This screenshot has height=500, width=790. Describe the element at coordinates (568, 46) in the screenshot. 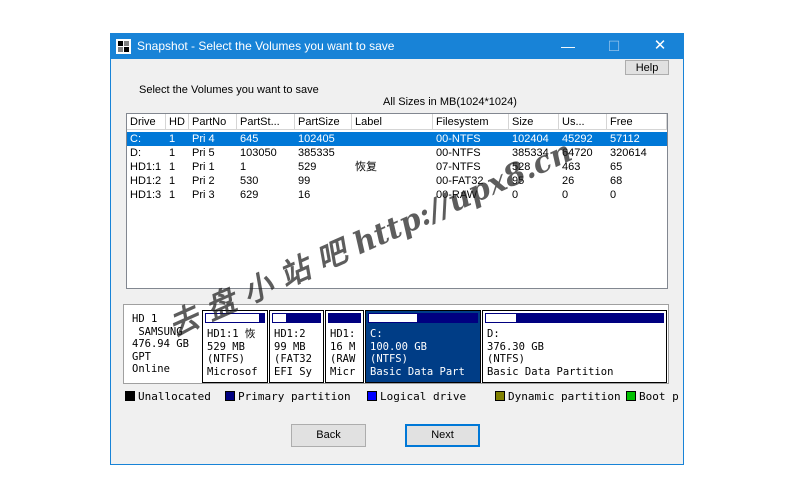

I see `minimize-icon: —` at that location.